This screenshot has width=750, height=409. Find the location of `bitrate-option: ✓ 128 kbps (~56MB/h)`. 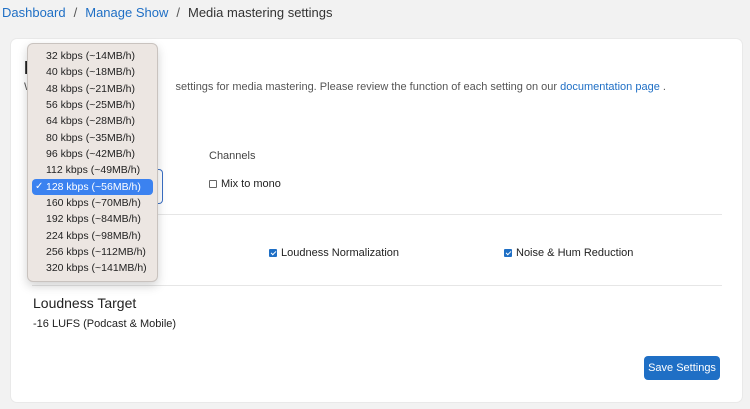

bitrate-option: ✓ 128 kbps (~56MB/h) is located at coordinates (92, 187).